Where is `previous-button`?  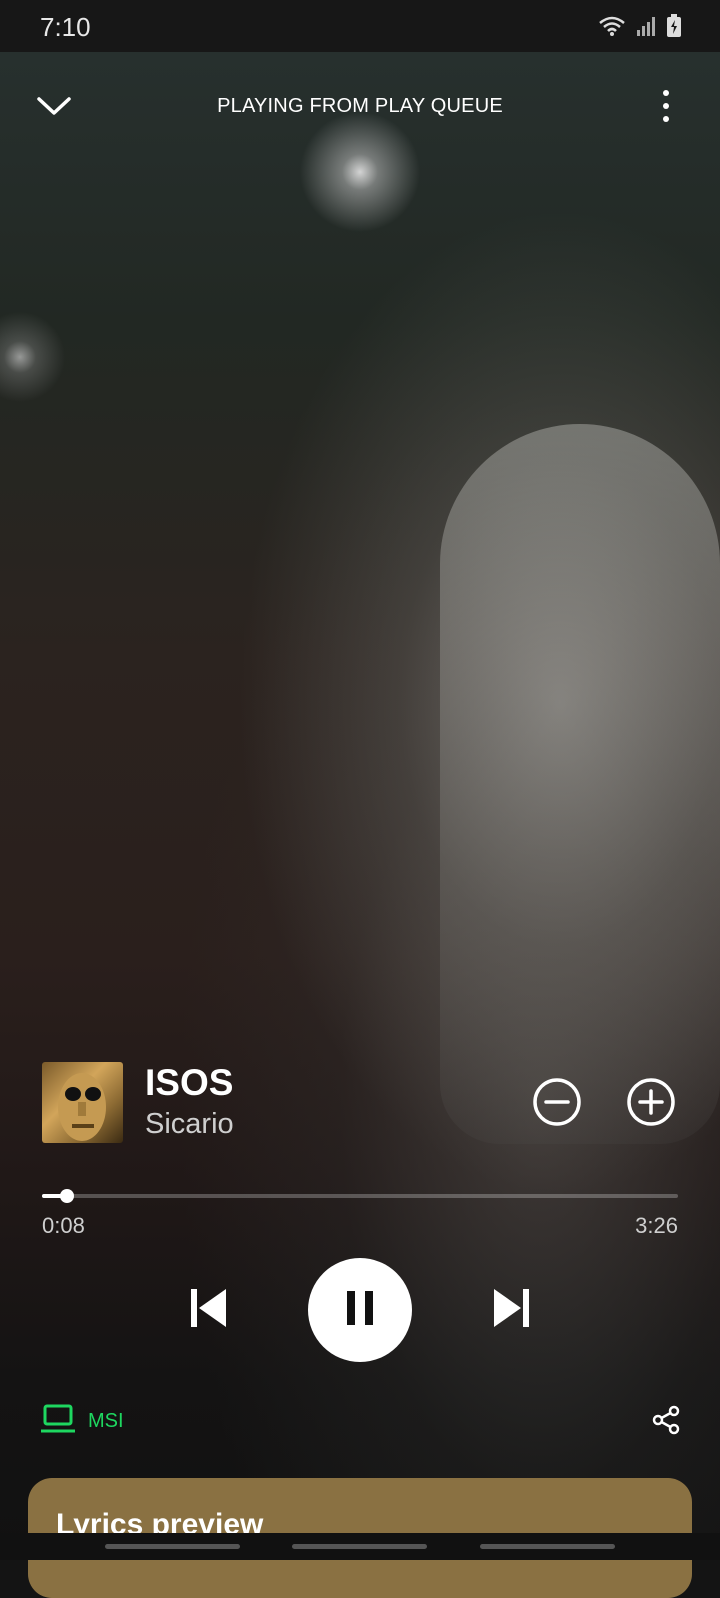 previous-button is located at coordinates (208, 1310).